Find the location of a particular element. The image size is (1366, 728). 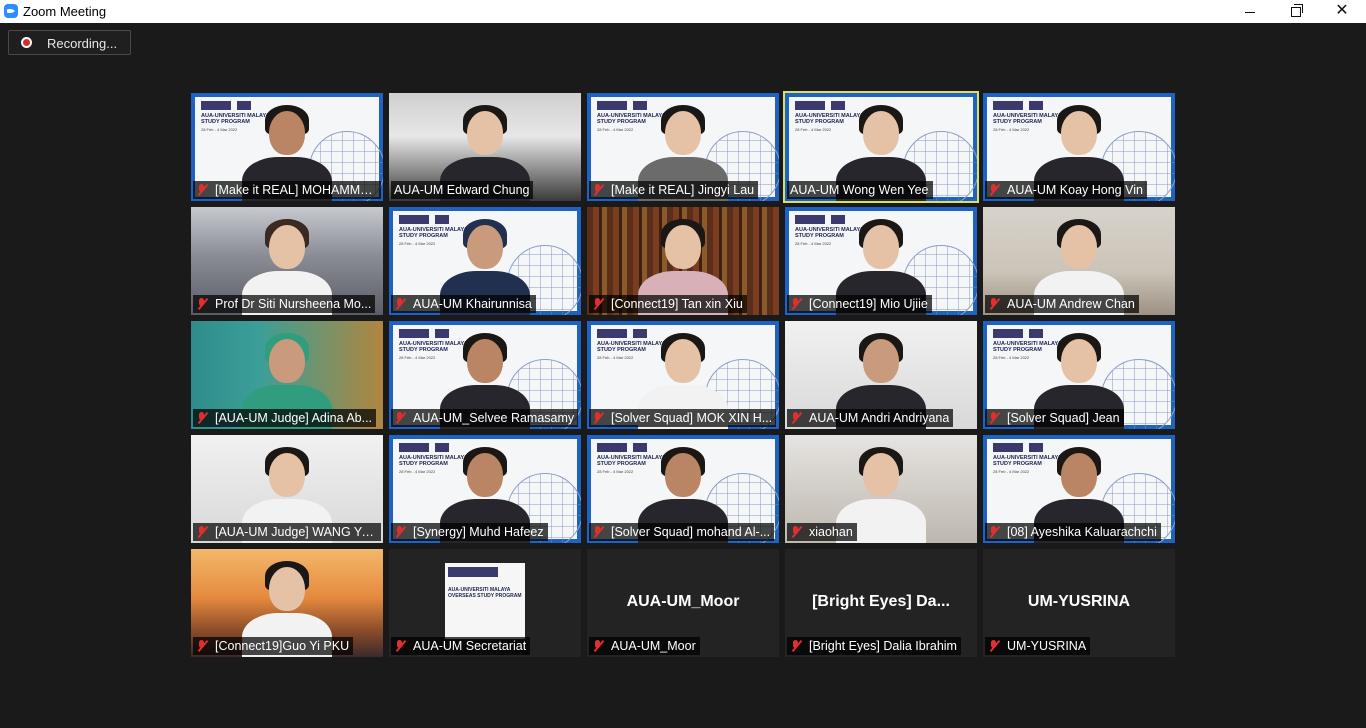

participant-tile: AUA-UM Andrew Chan is located at coordinates (1079, 261).